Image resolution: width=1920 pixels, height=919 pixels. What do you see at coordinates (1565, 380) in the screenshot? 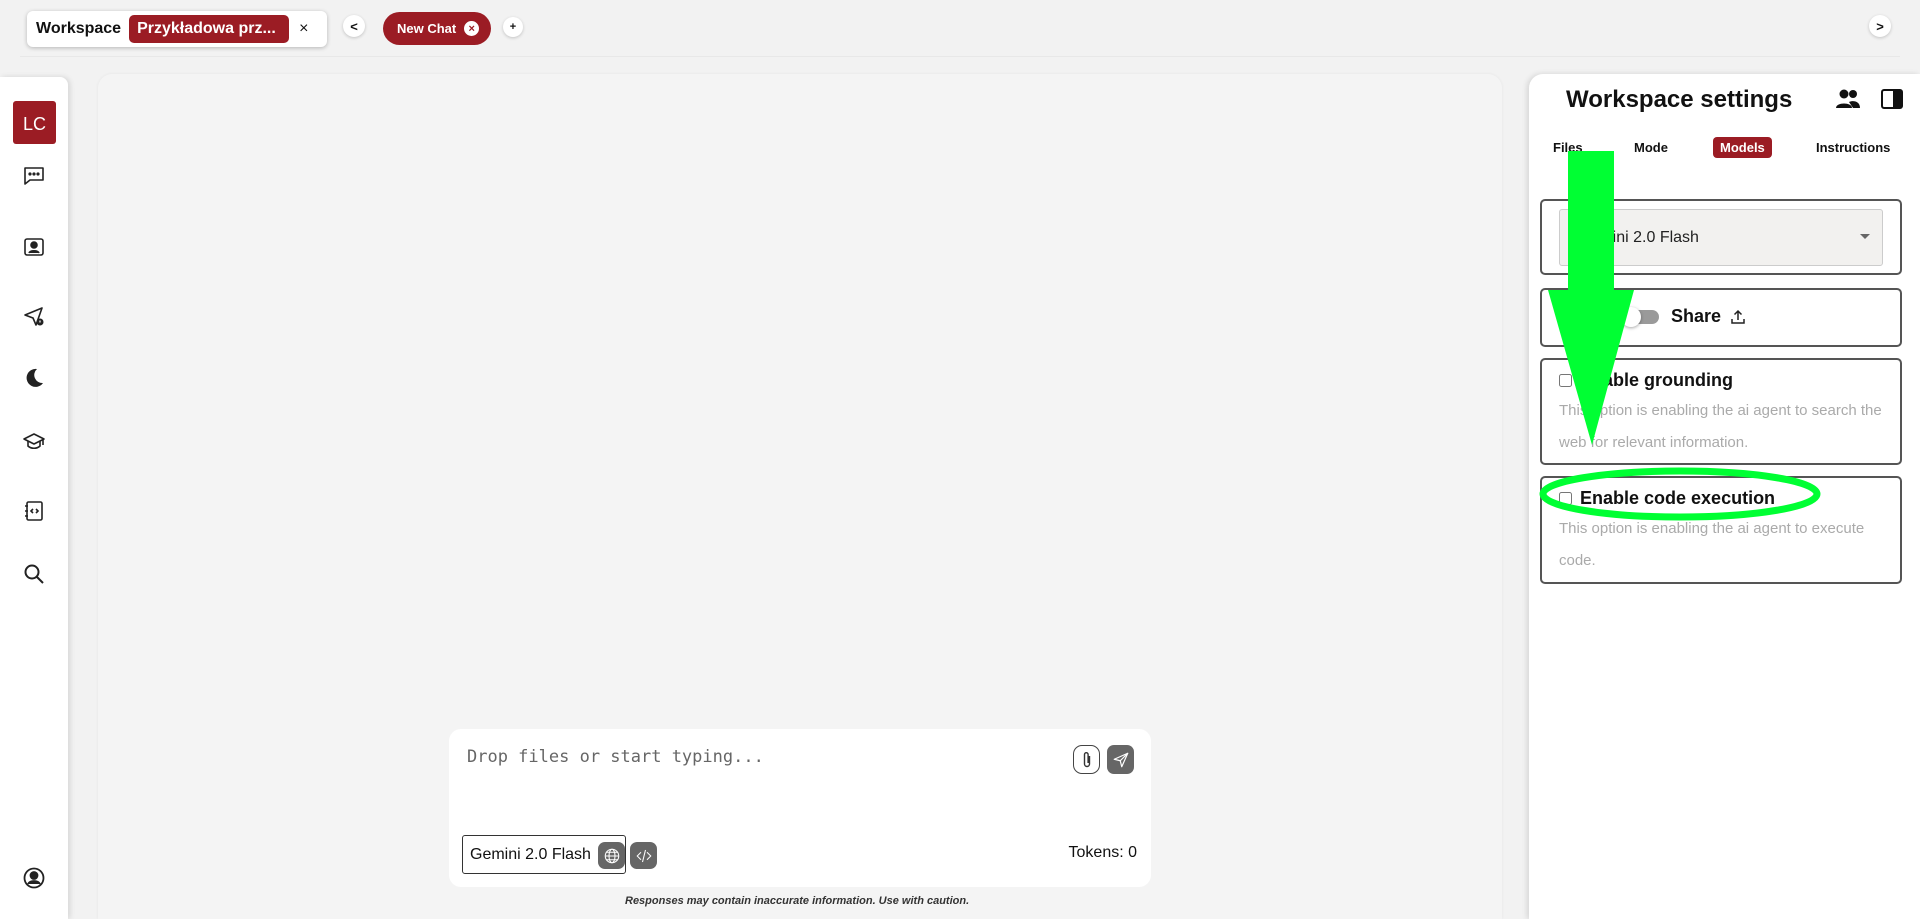
I see `grounding-checkbox` at bounding box center [1565, 380].